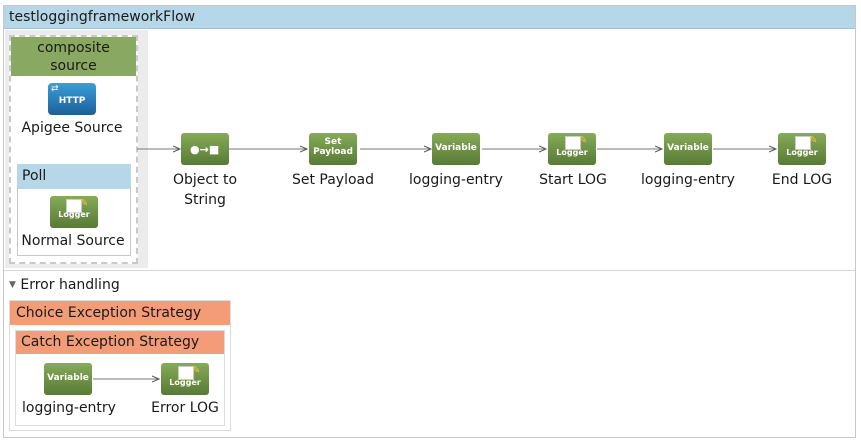  What do you see at coordinates (12, 285) in the screenshot?
I see `triangle-down-icon: ▼` at bounding box center [12, 285].